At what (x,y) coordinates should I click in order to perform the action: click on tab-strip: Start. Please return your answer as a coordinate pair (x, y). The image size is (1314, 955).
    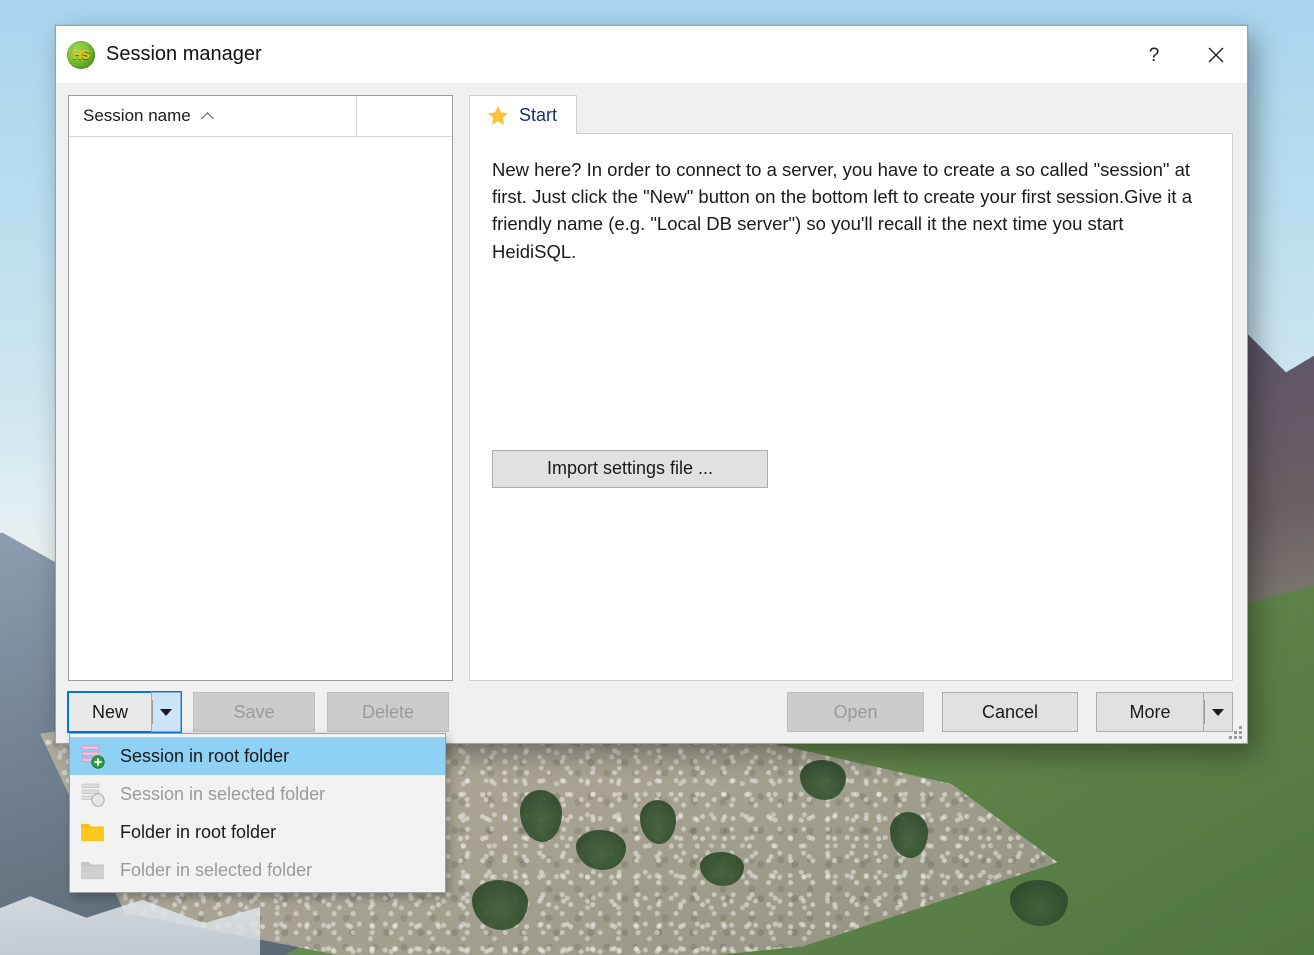
    Looking at the image, I should click on (851, 114).